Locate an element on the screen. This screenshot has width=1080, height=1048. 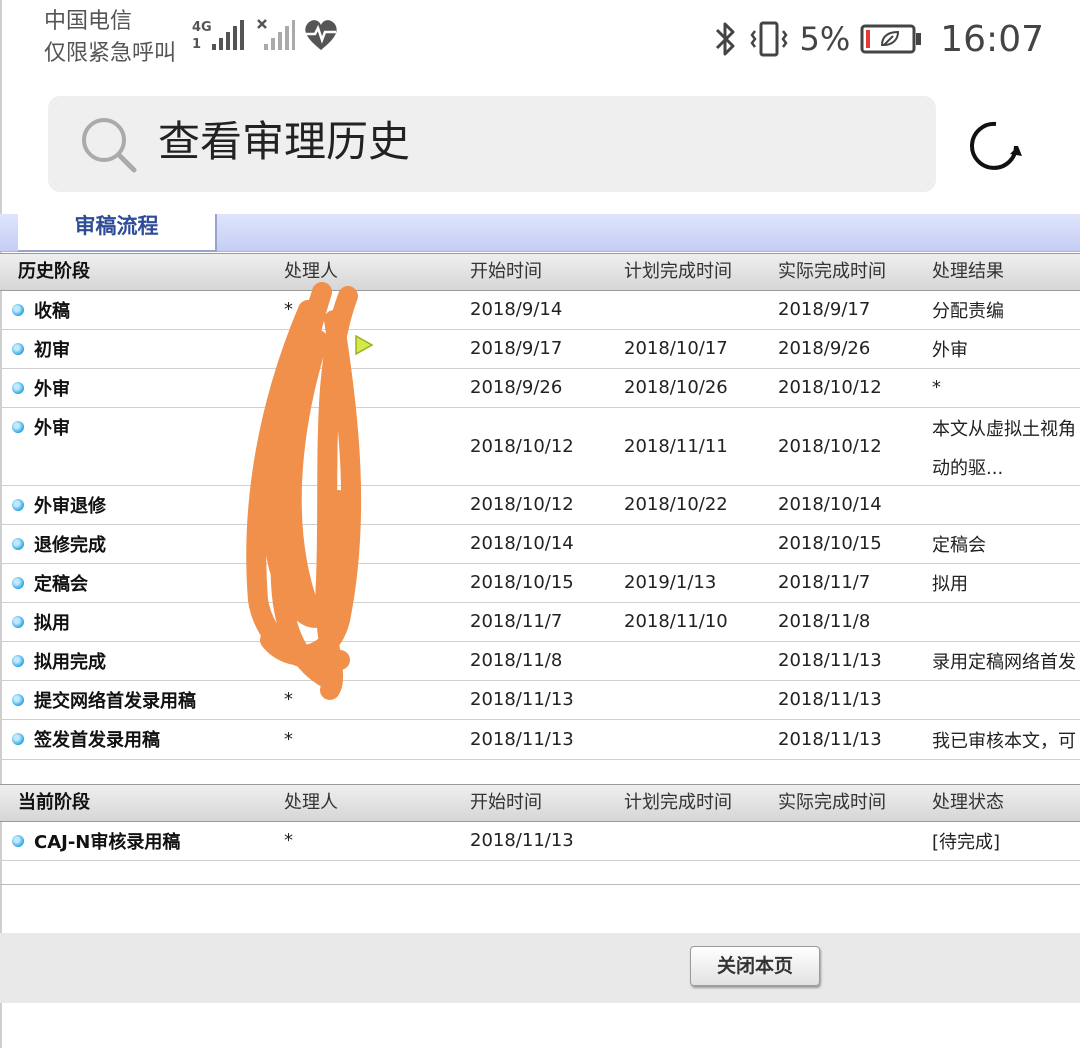
signal-bars-icon: 4G 1 is located at coordinates (218, 36).